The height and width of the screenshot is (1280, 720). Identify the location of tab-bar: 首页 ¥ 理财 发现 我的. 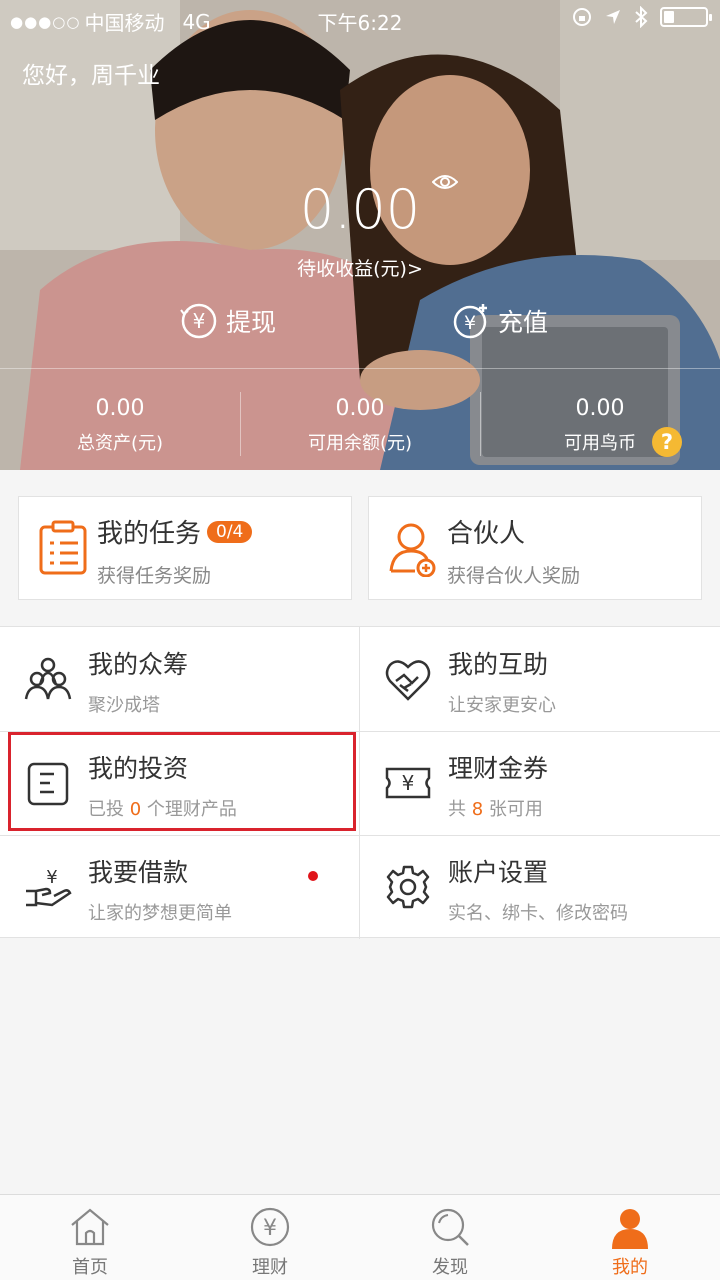
(360, 1237).